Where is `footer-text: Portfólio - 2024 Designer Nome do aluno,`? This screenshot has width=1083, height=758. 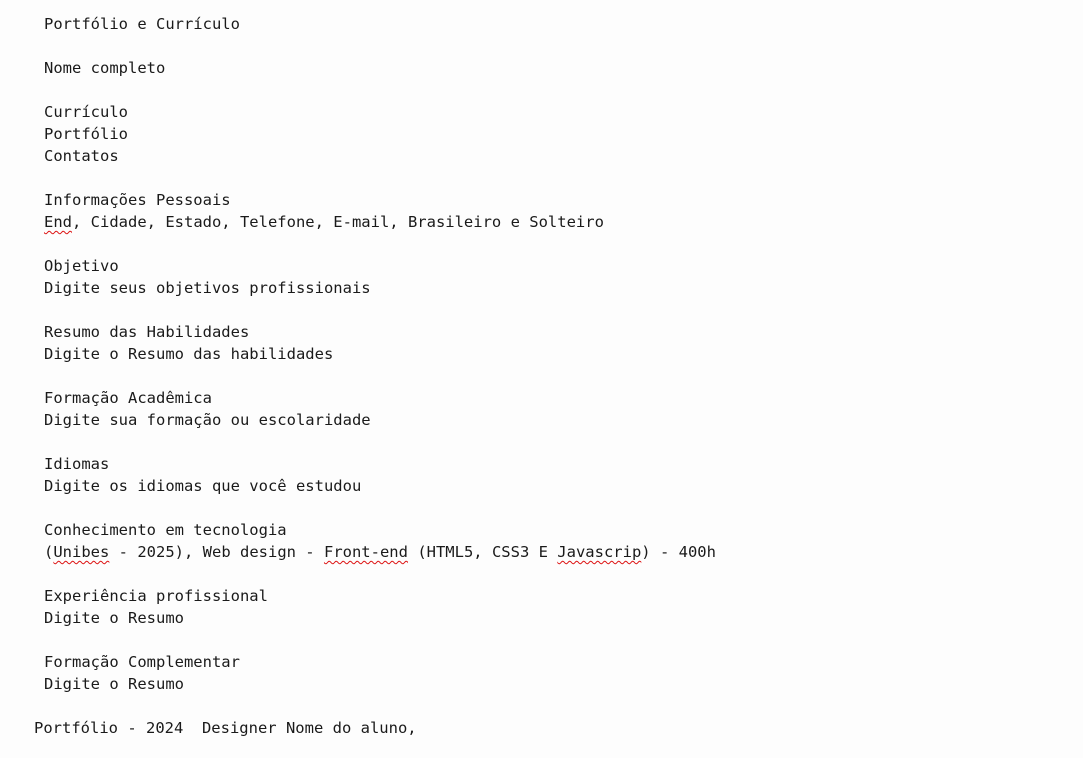
footer-text: Portfólio - 2024 Designer Nome do aluno, is located at coordinates (225, 728).